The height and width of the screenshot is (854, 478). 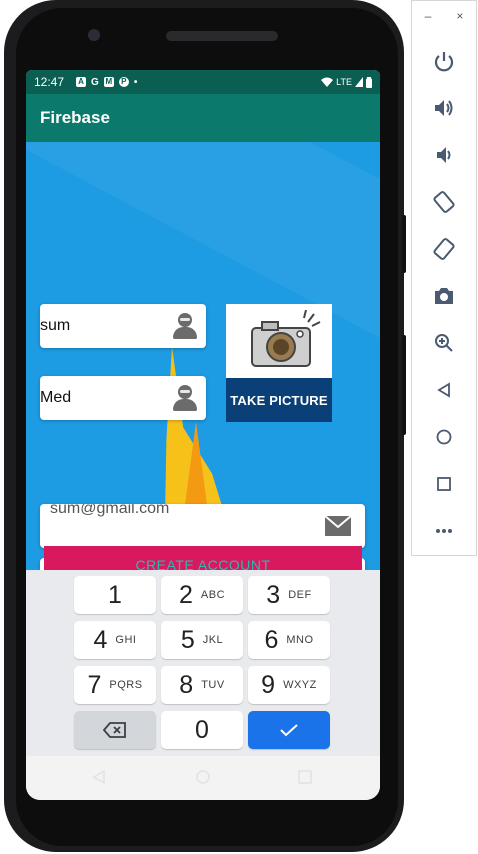 I want to click on key-1: 1, so click(x=115, y=595).